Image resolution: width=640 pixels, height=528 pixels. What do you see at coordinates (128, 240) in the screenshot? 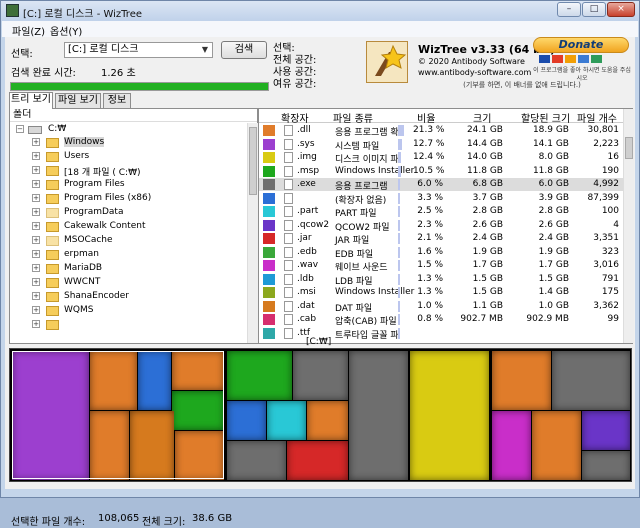
I see `tree-item: + MSOCache` at bounding box center [128, 240].